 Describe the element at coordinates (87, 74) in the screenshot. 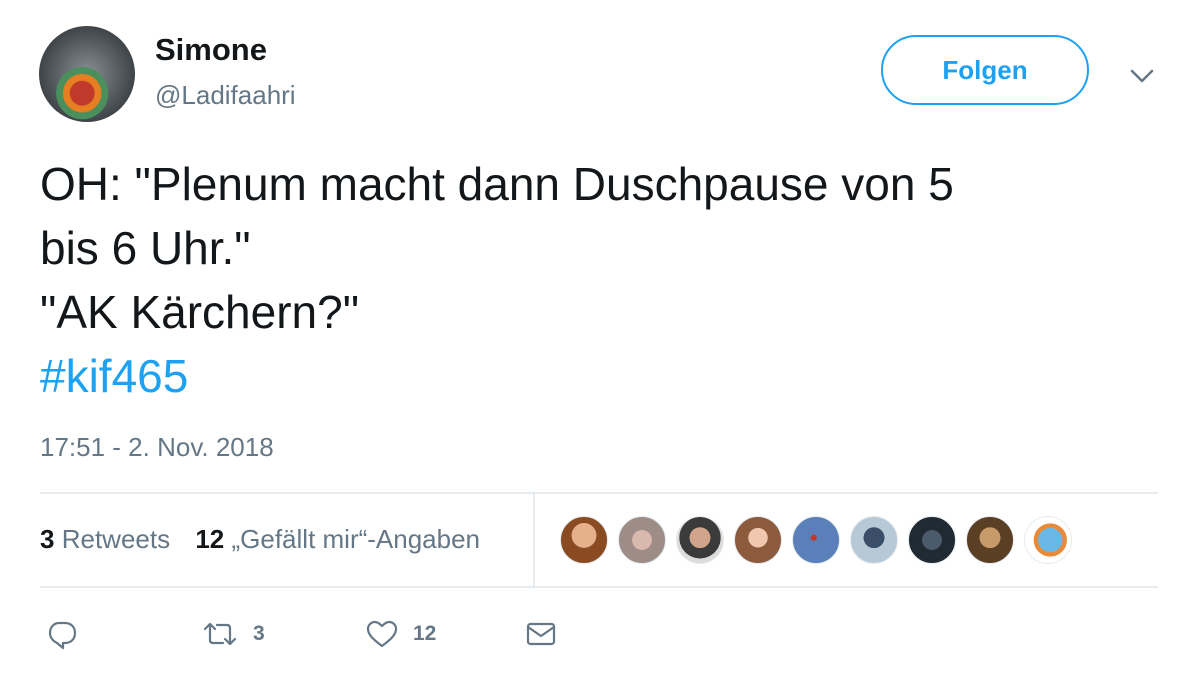

I see `author-avatar` at that location.